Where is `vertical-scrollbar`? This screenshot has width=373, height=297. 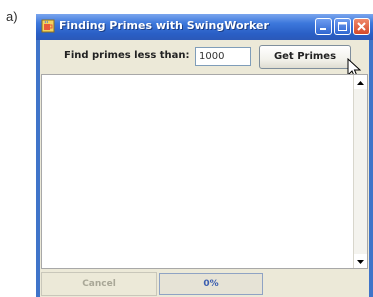 vertical-scrollbar is located at coordinates (360, 171).